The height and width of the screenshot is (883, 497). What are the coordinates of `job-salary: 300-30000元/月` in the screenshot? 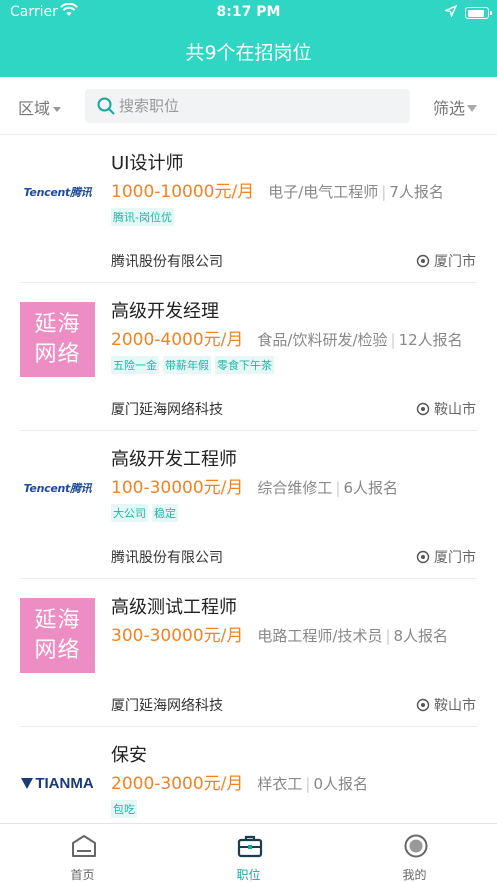 It's located at (177, 636).